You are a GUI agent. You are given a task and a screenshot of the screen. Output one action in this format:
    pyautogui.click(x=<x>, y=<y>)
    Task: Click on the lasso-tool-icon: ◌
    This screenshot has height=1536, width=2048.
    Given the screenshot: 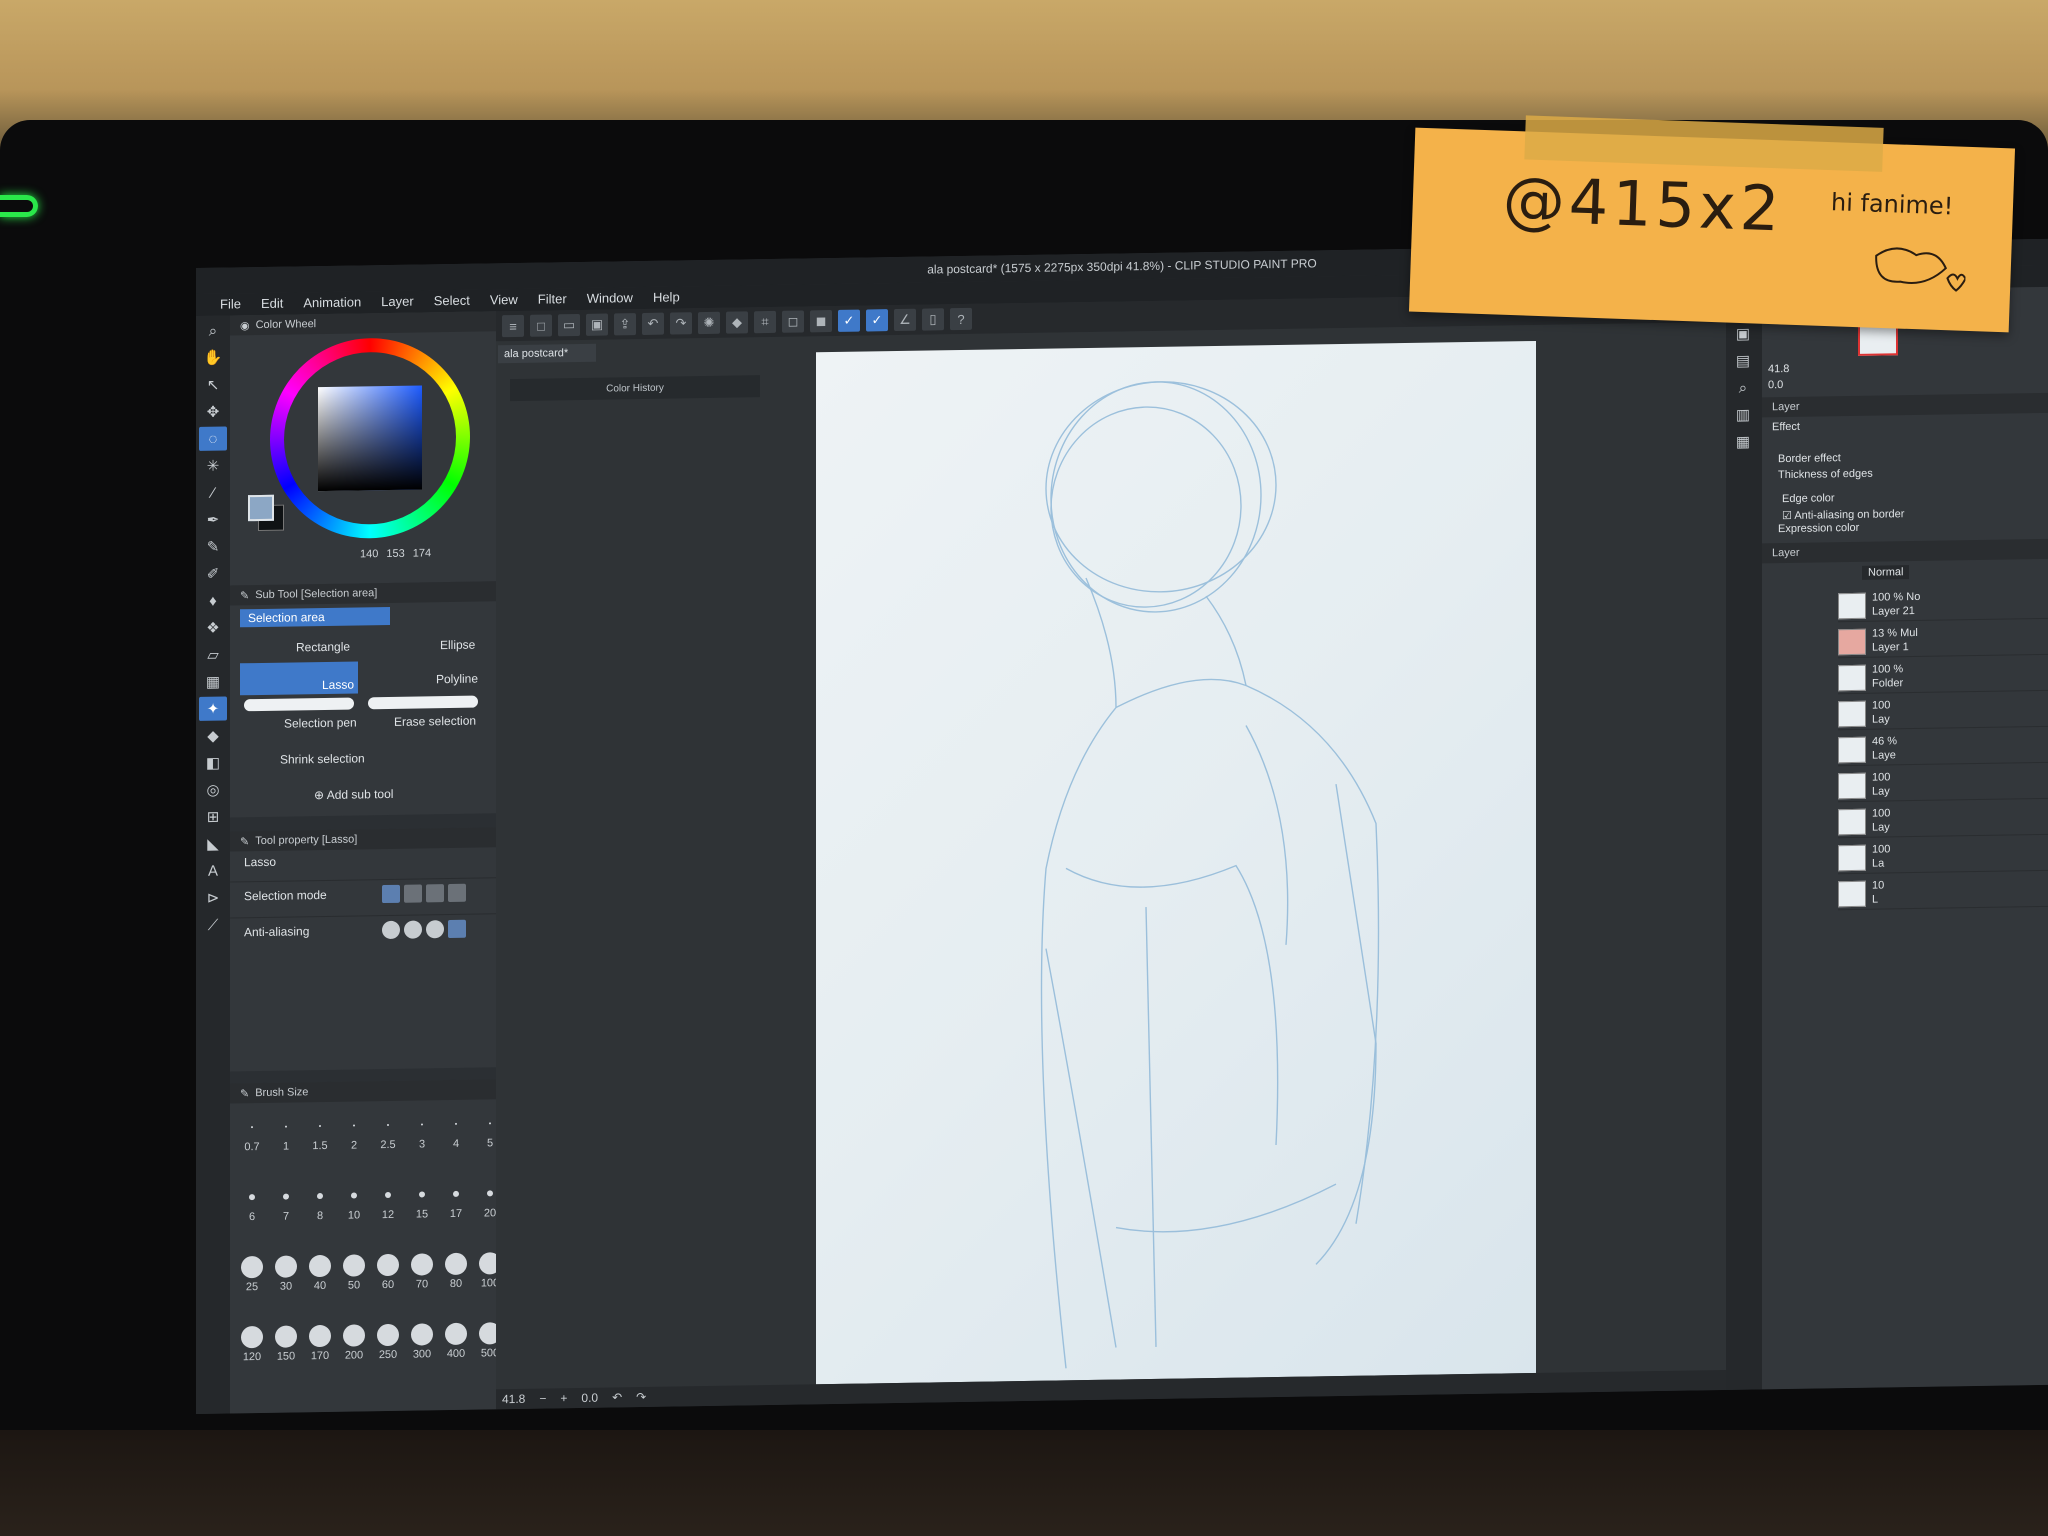 What is the action you would take?
    pyautogui.click(x=213, y=438)
    